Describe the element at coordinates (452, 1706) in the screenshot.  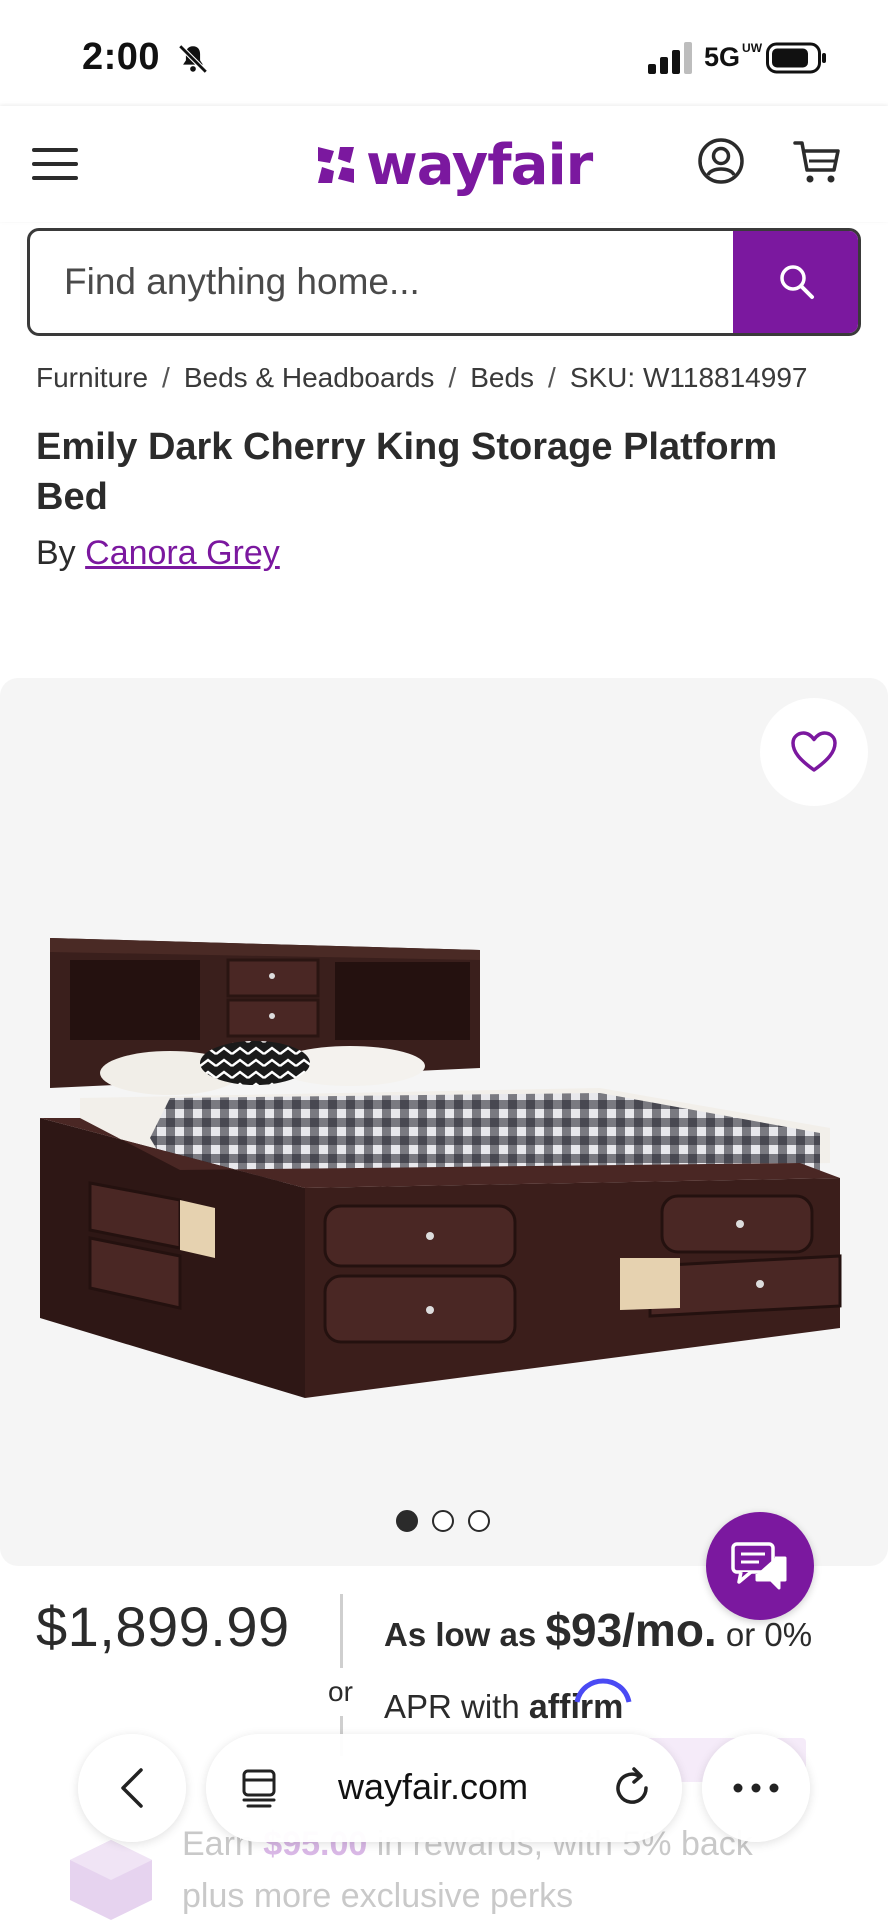
I see `financing-apr: APR with` at that location.